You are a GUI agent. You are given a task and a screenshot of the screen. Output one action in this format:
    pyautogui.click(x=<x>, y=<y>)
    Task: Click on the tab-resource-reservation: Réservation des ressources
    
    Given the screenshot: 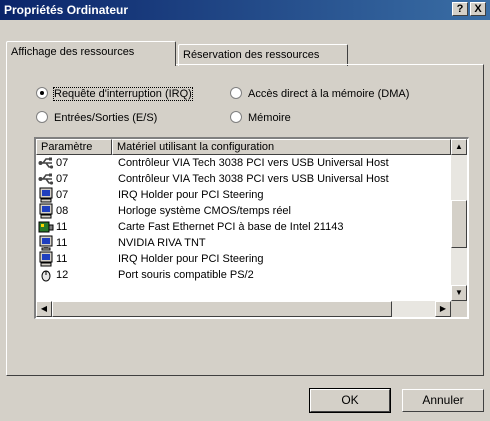 What is the action you would take?
    pyautogui.click(x=263, y=55)
    